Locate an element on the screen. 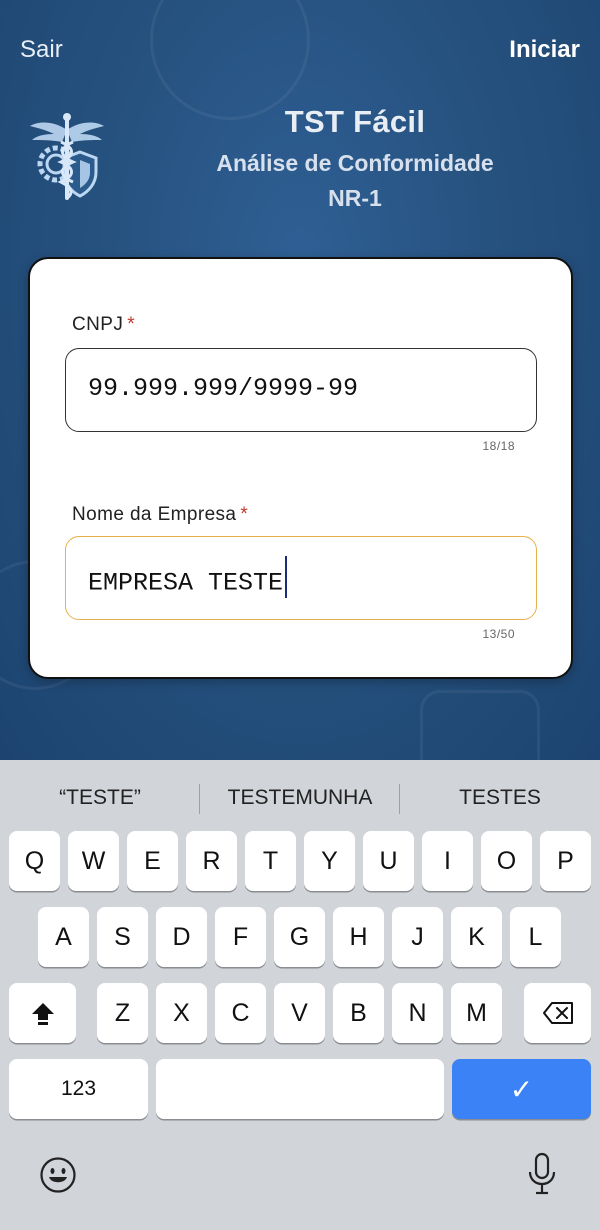 Image resolution: width=600 pixels, height=1230 pixels. key-s: S is located at coordinates (122, 937).